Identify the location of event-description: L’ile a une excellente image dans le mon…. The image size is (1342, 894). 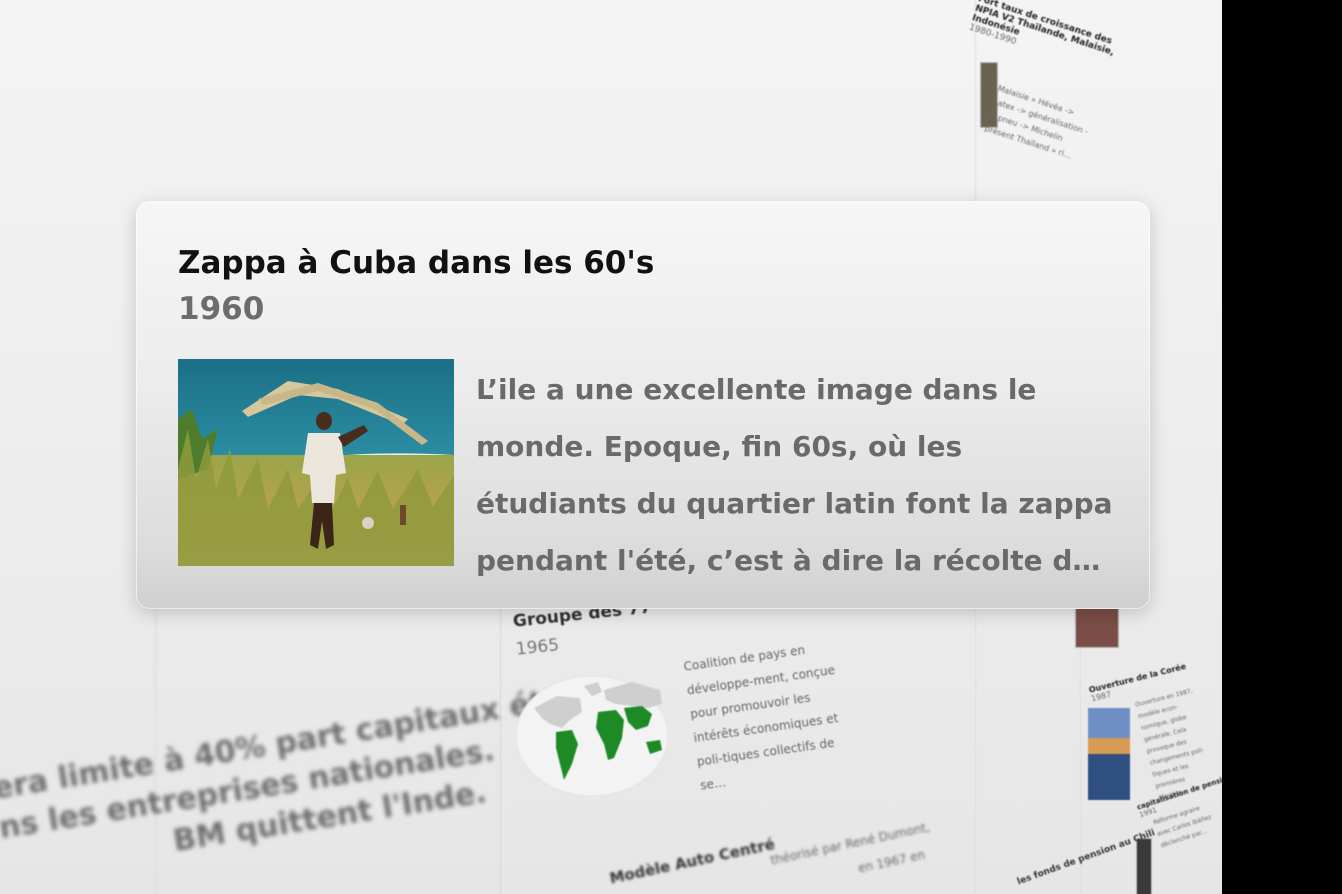
(794, 475).